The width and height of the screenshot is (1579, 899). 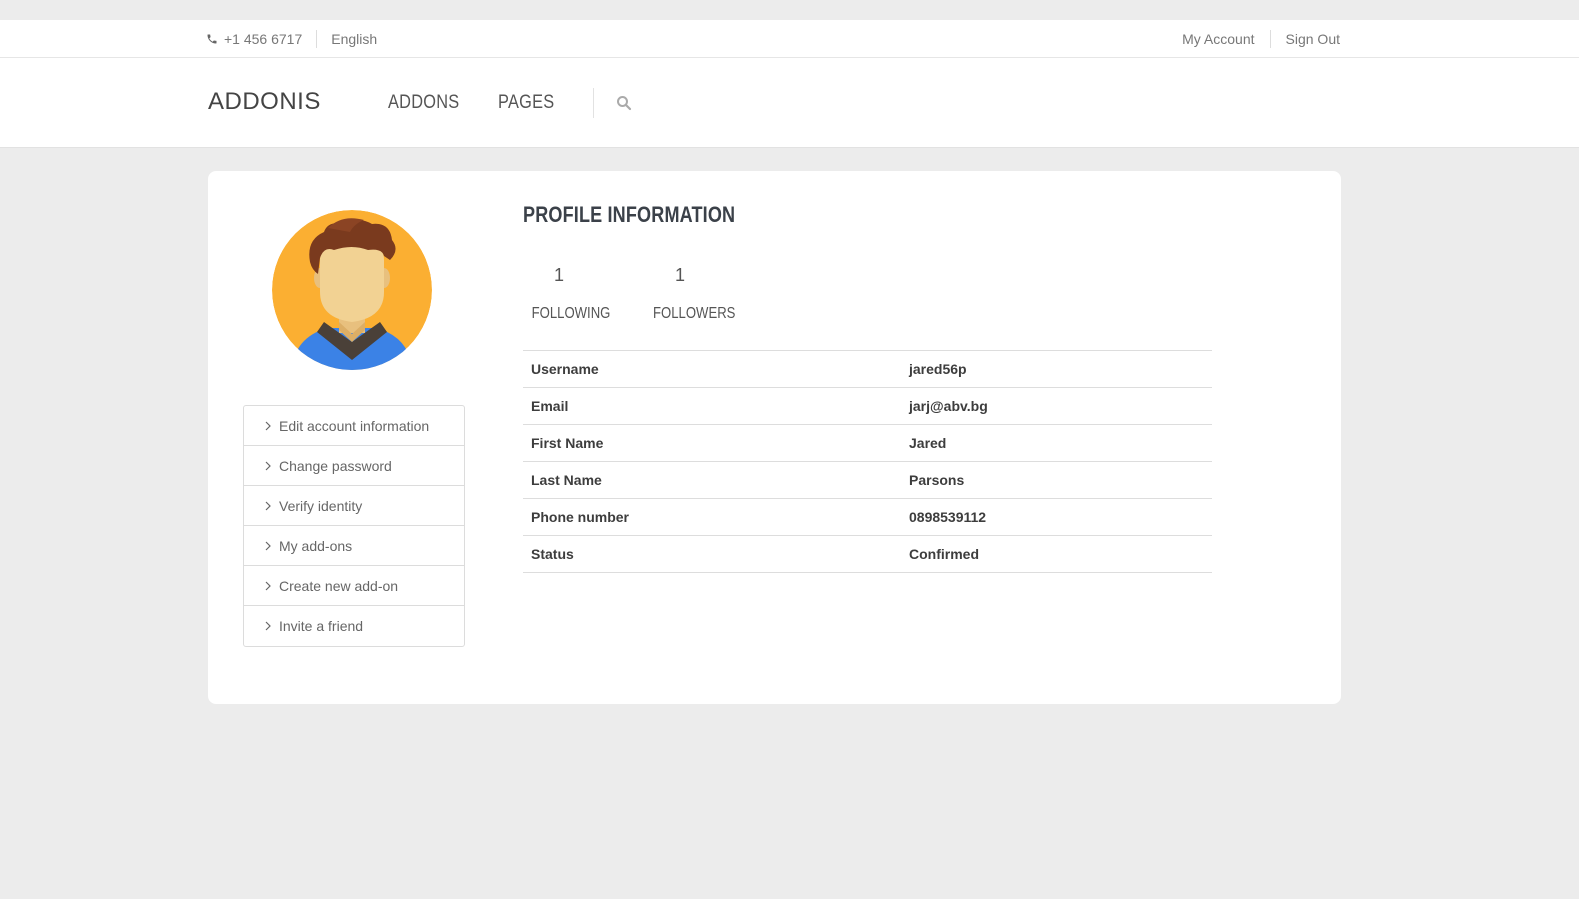 I want to click on follow-stats: 1 FOLLOWING 1 FOLLOWERS, so click(x=644, y=294).